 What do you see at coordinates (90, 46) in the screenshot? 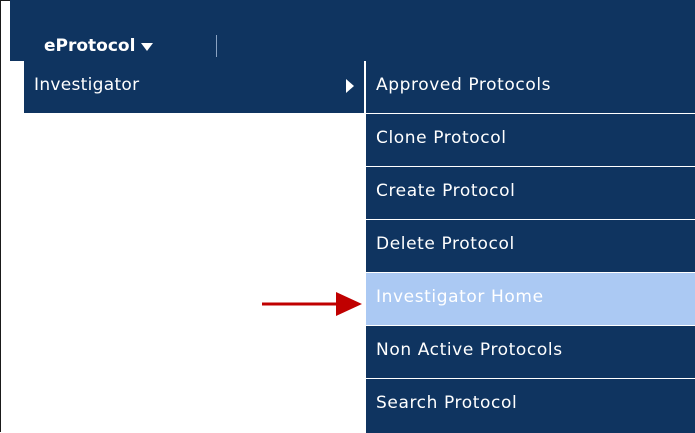
I see `menu-title: eProtocol` at bounding box center [90, 46].